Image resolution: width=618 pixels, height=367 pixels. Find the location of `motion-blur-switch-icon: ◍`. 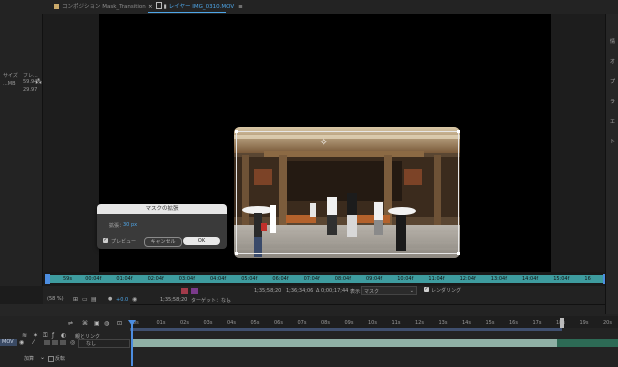

motion-blur-switch-icon: ◍ is located at coordinates (106, 324).